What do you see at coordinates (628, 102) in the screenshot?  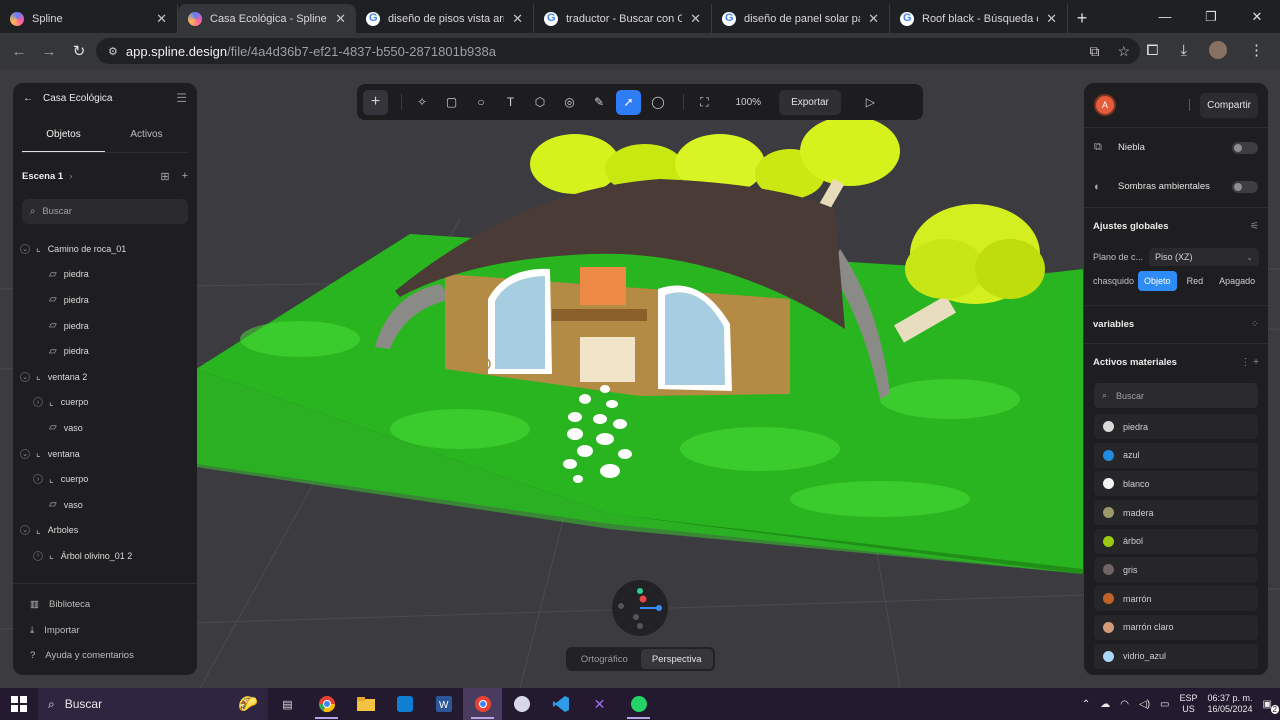 I see `select-tool-icon: ➚` at bounding box center [628, 102].